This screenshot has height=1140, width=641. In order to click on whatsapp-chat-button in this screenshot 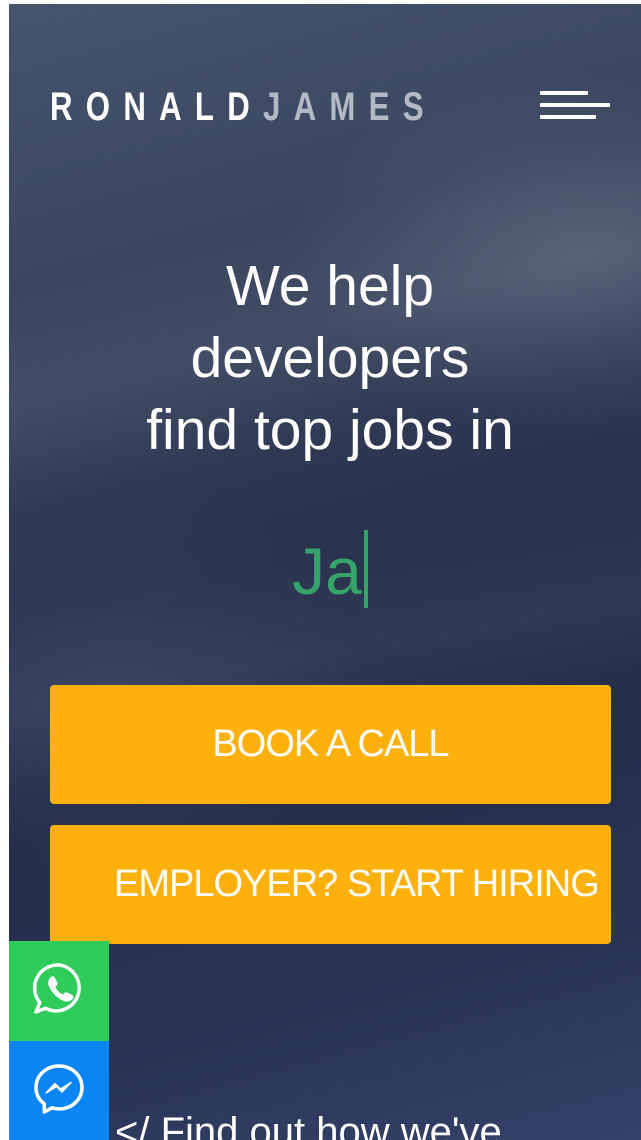, I will do `click(59, 991)`.